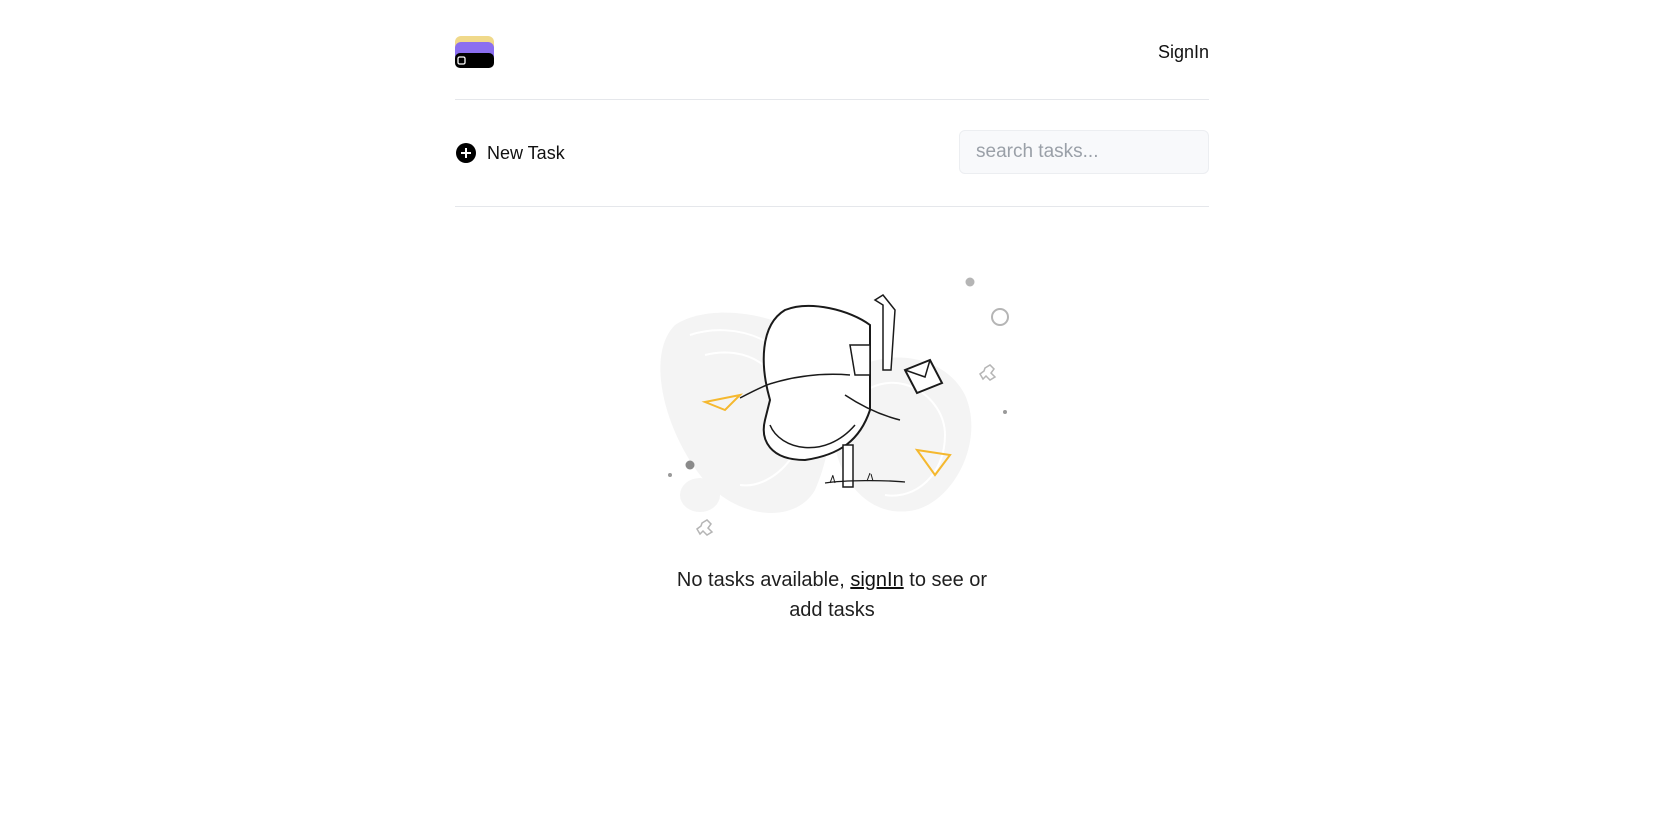 This screenshot has height=817, width=1661. What do you see at coordinates (466, 153) in the screenshot?
I see `plus-circle-icon` at bounding box center [466, 153].